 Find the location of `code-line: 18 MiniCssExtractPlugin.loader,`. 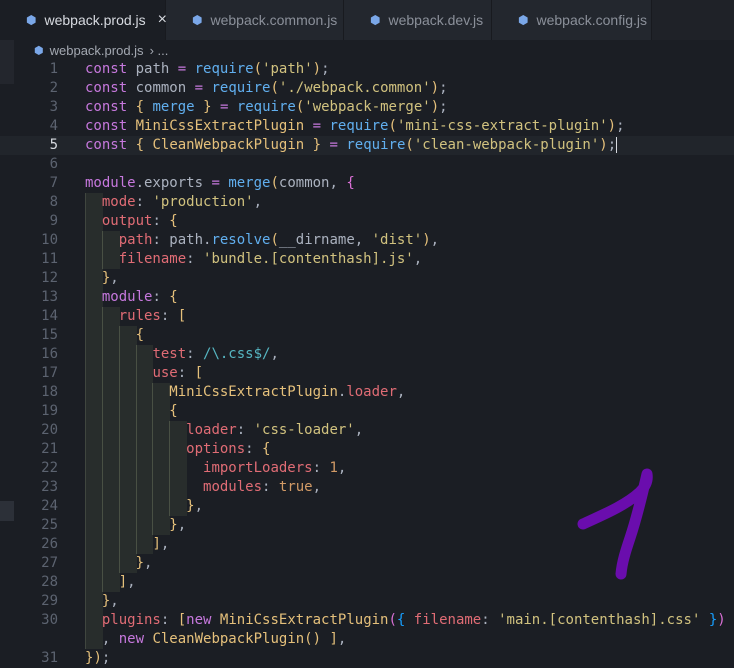

code-line: 18 MiniCssExtractPlugin.loader, is located at coordinates (367, 392).